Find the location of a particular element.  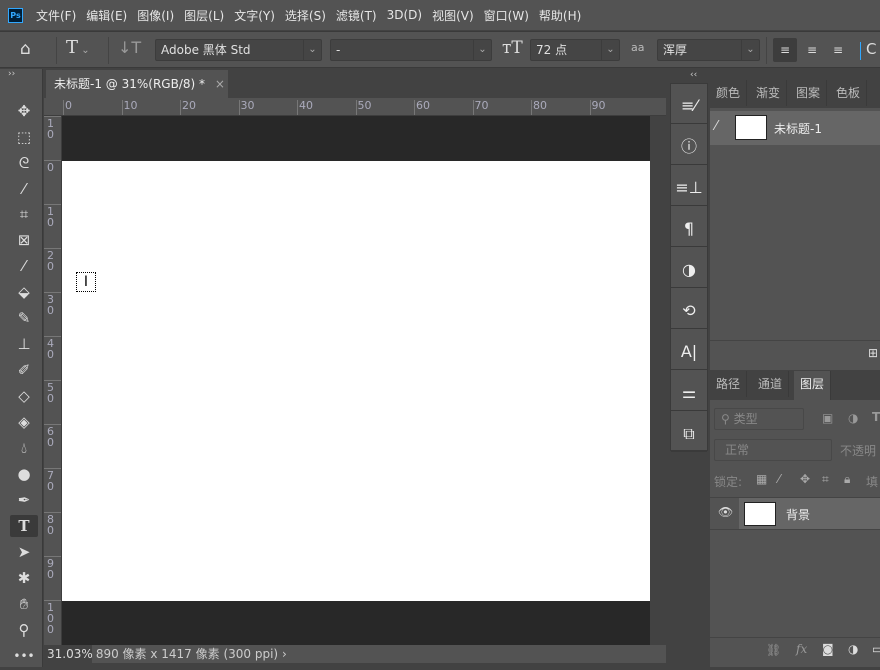

magic-wand-tool-icon: ⁄ is located at coordinates (24, 189).